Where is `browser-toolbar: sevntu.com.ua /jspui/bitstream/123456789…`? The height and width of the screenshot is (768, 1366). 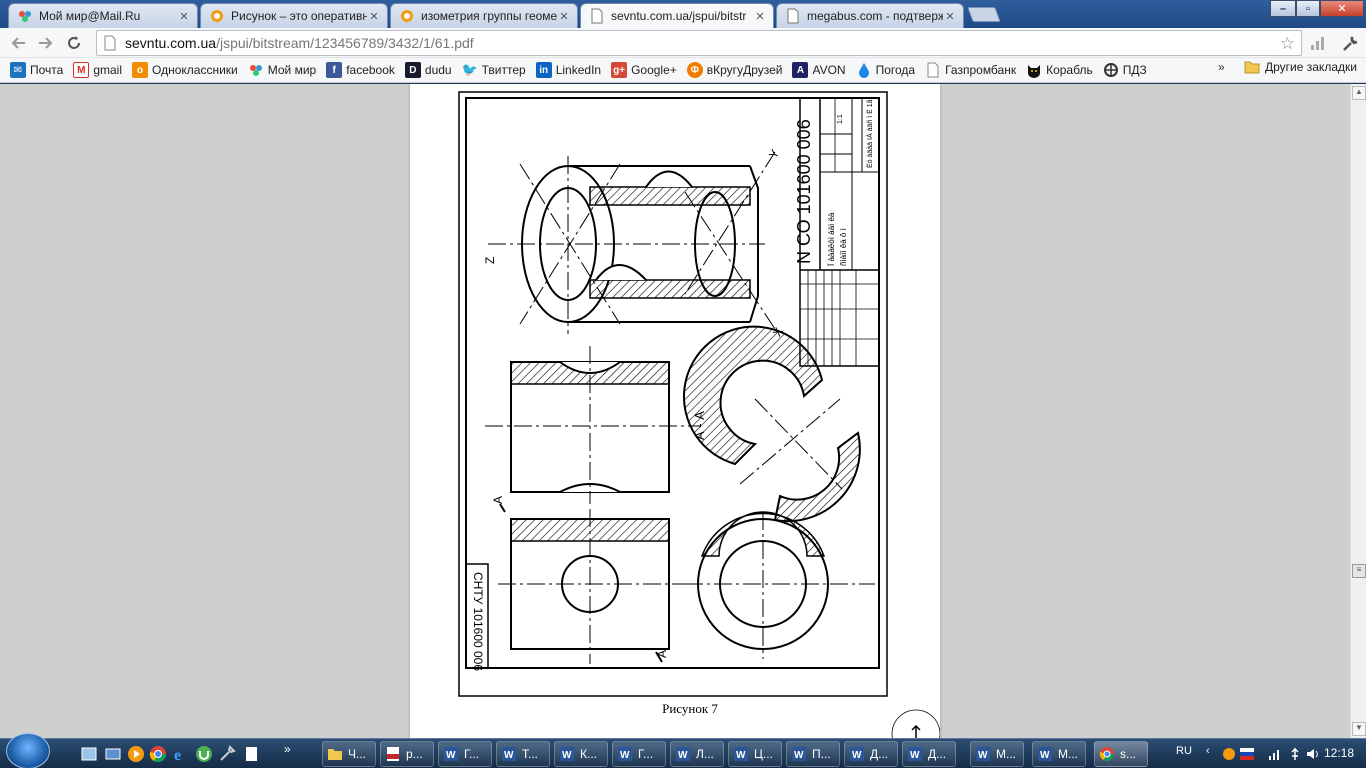
browser-toolbar: sevntu.com.ua /jspui/bitstream/123456789… is located at coordinates (683, 43).